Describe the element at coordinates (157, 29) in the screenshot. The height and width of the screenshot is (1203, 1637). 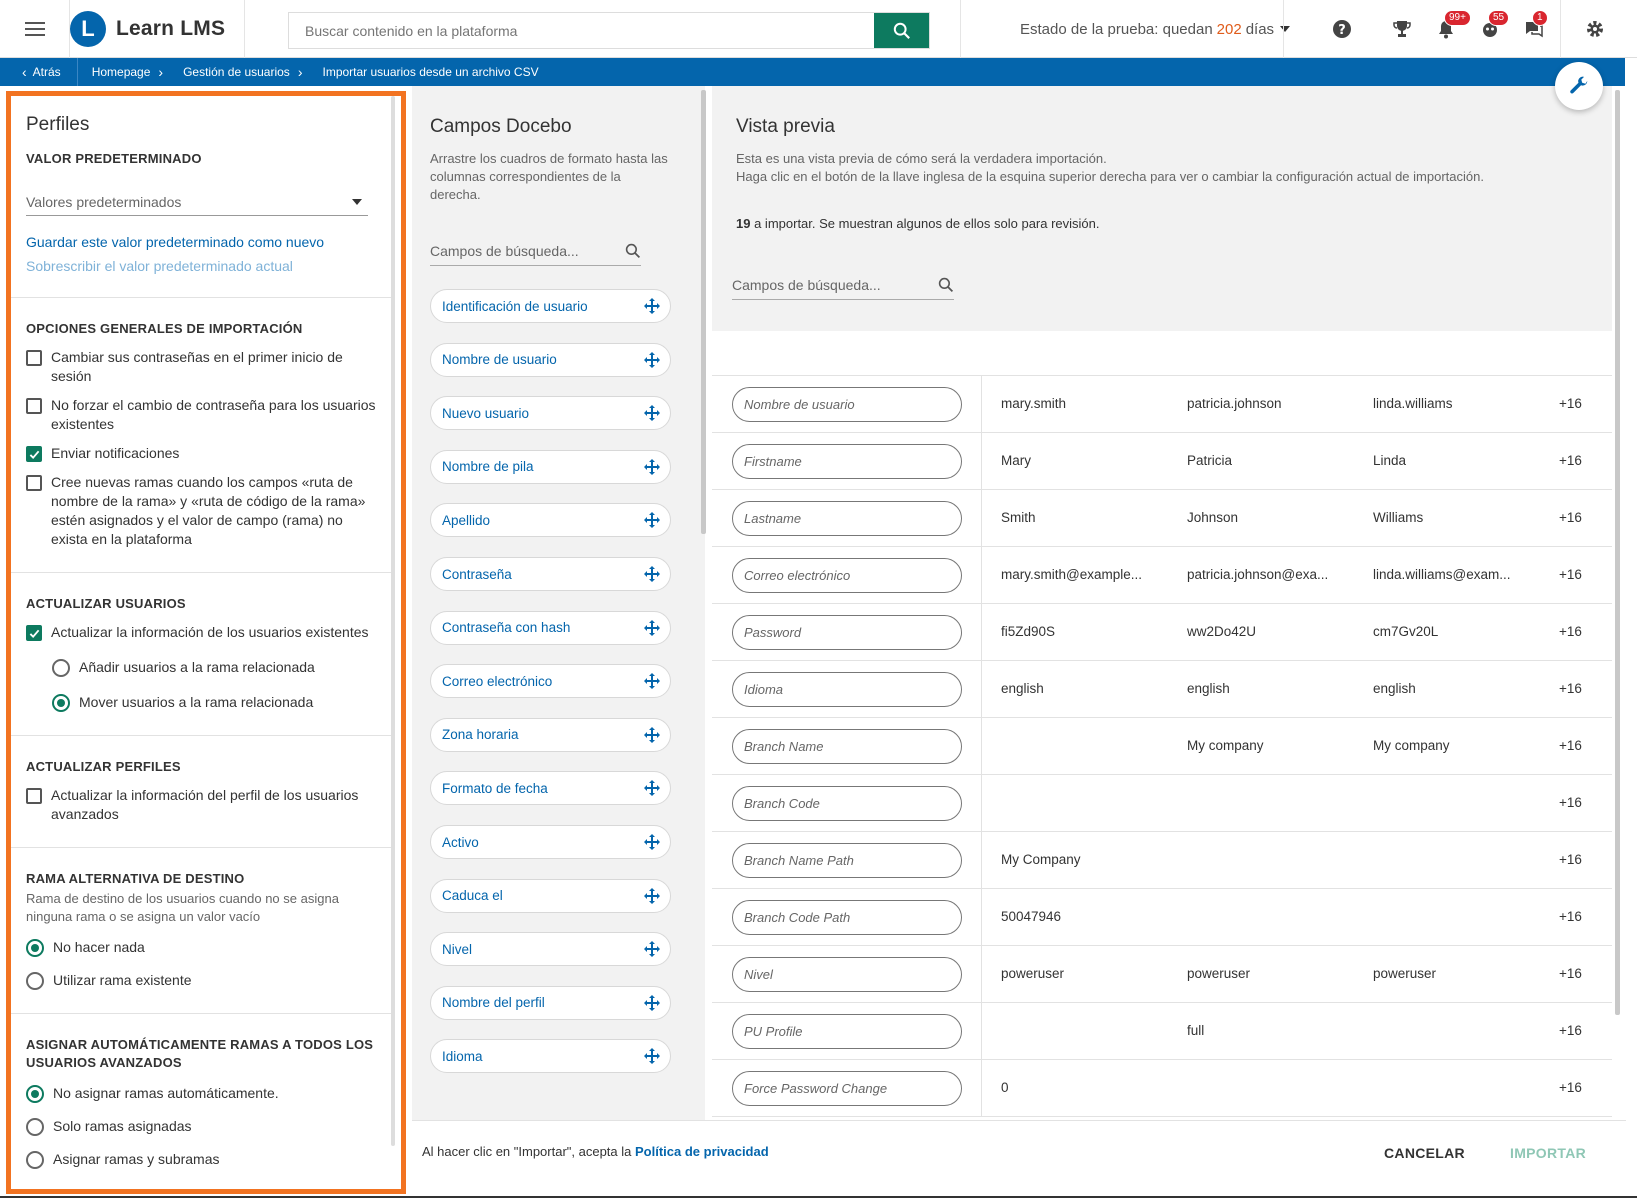
I see `logo: L Learn LMS` at that location.